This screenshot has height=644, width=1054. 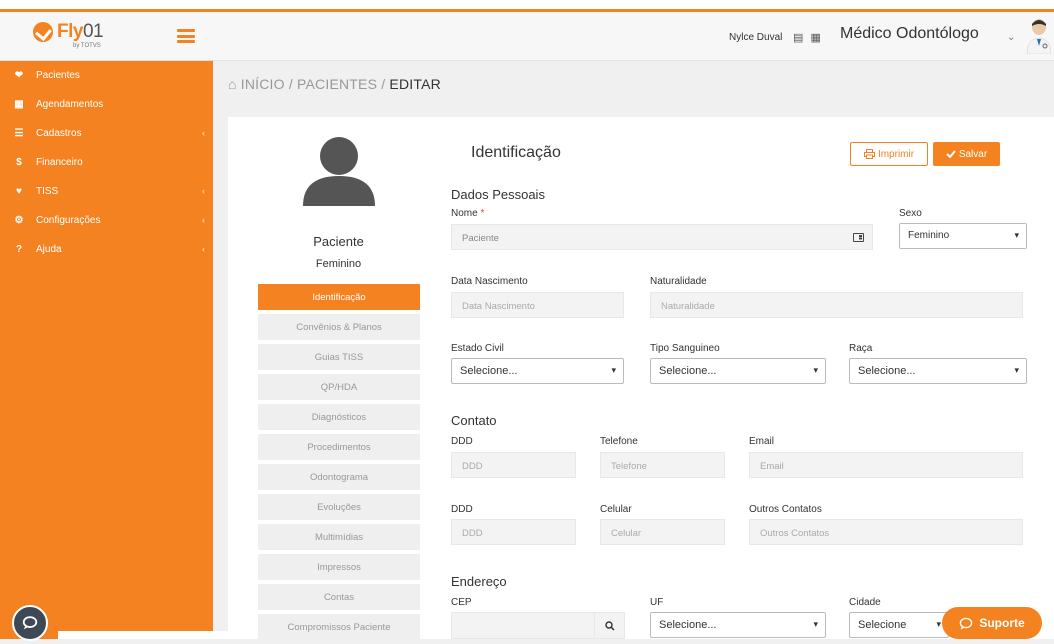 I want to click on tab-5: Diagnósticos, so click(x=339, y=417).